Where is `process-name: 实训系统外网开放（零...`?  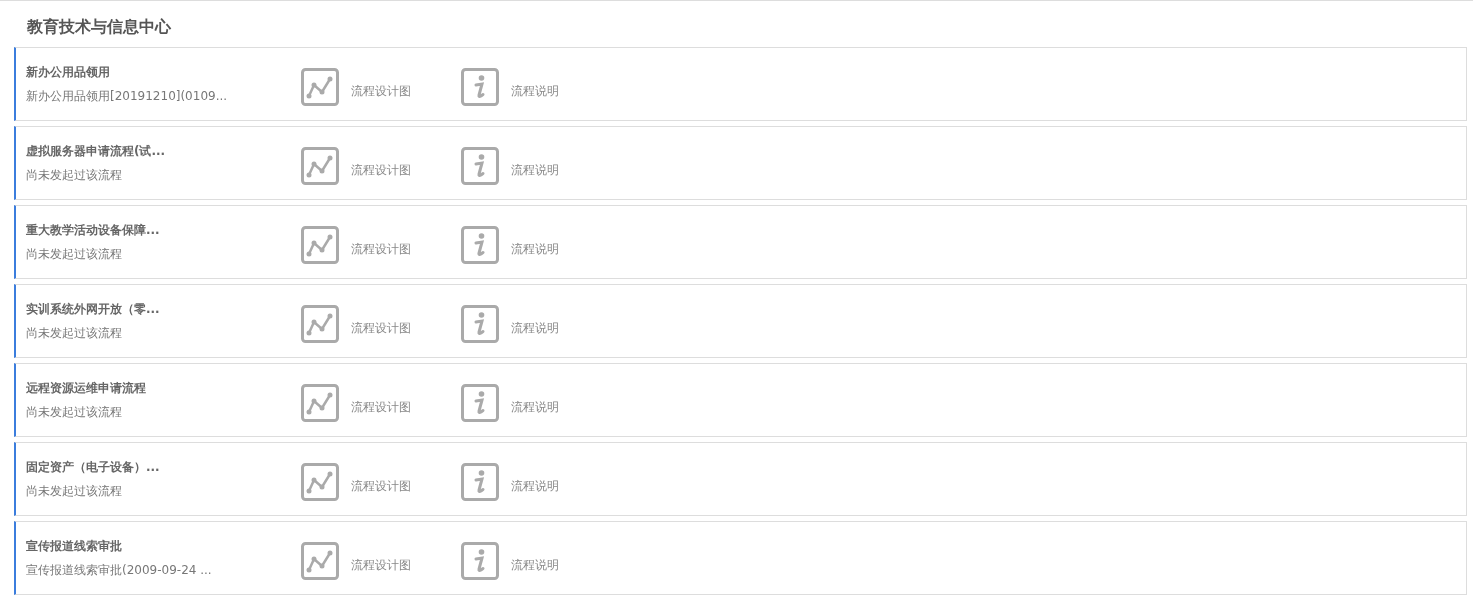
process-name: 实训系统外网开放（零... is located at coordinates (93, 309).